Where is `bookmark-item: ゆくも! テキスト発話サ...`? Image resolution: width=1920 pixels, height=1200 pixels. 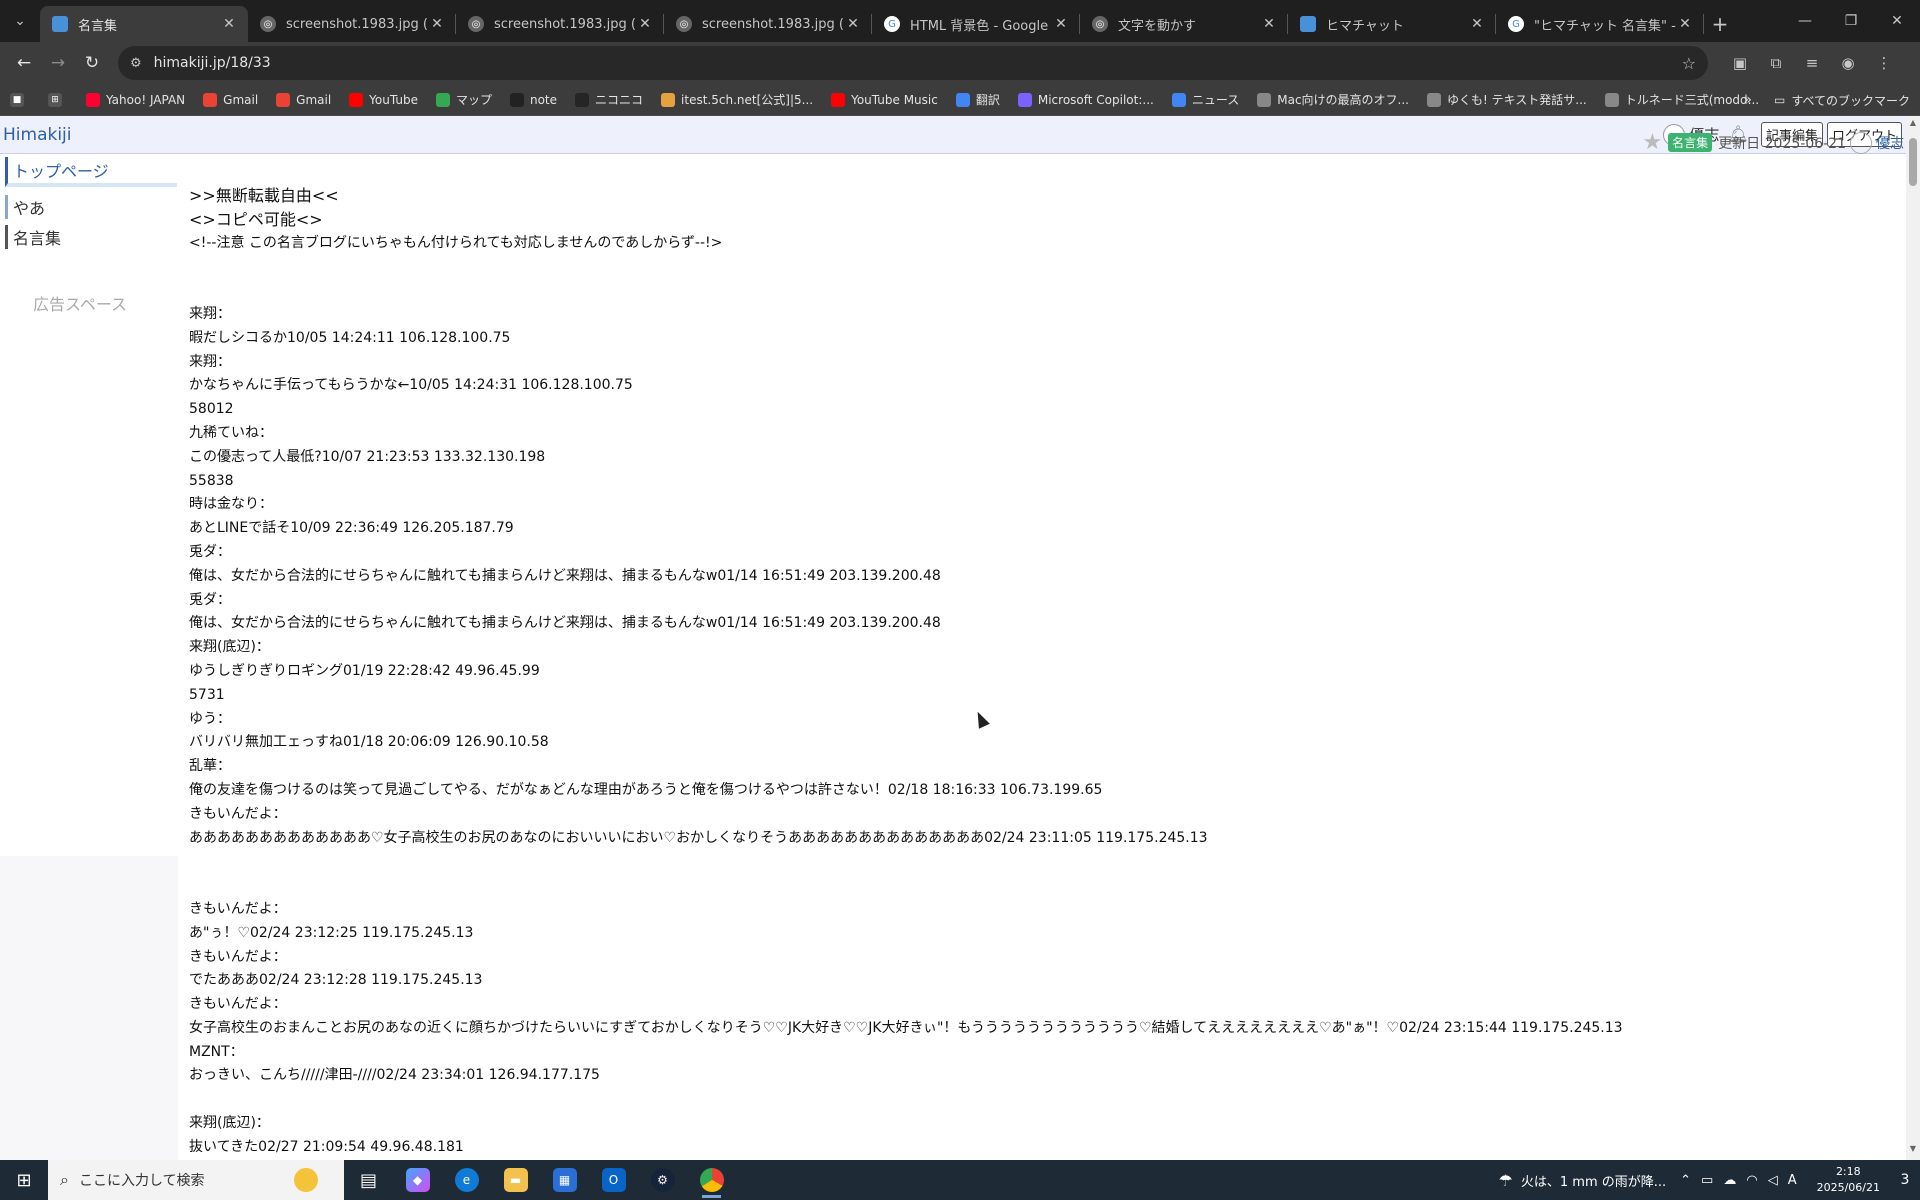
bookmark-item: ゆくも! テキスト発話サ... is located at coordinates (1506, 99).